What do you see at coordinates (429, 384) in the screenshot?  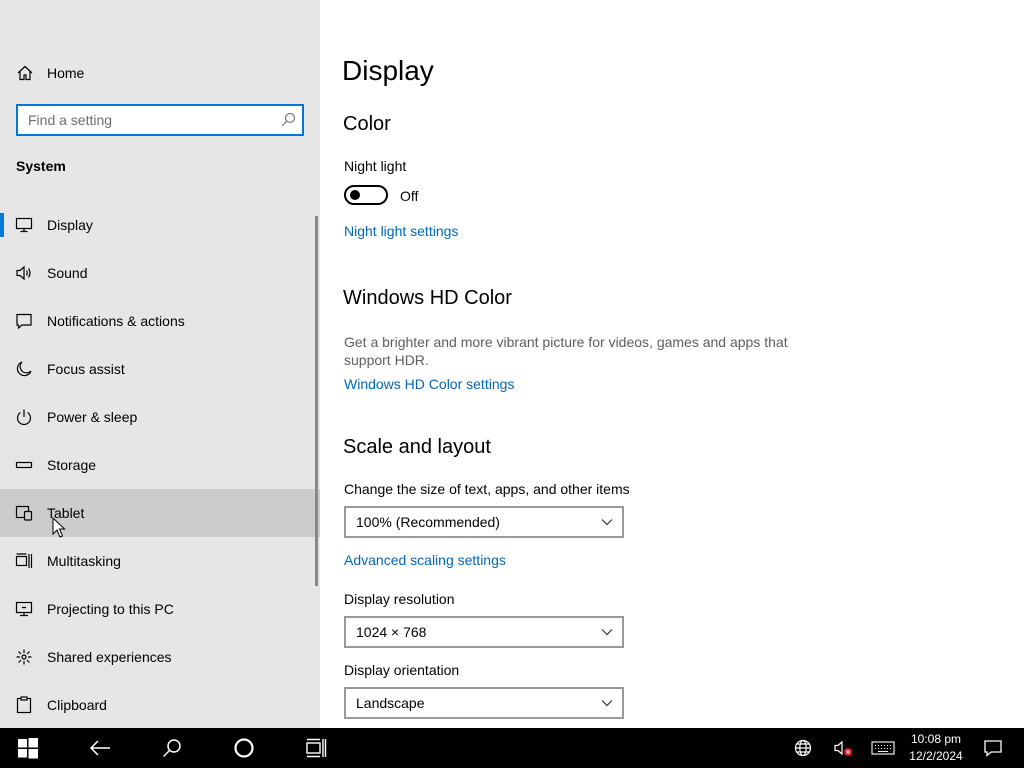 I see `hd-color-settings-link: Windows HD Color settings` at bounding box center [429, 384].